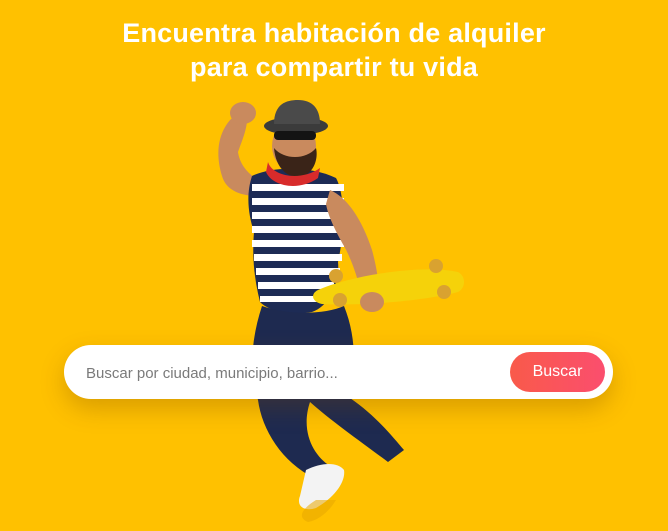 This screenshot has height=531, width=668. What do you see at coordinates (372, 302) in the screenshot?
I see `right-hand` at bounding box center [372, 302].